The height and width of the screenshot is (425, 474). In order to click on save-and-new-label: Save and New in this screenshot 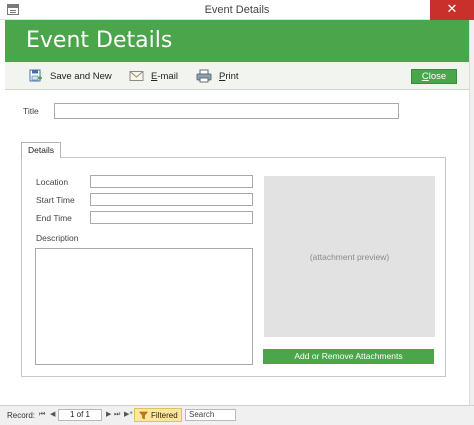, I will do `click(81, 76)`.